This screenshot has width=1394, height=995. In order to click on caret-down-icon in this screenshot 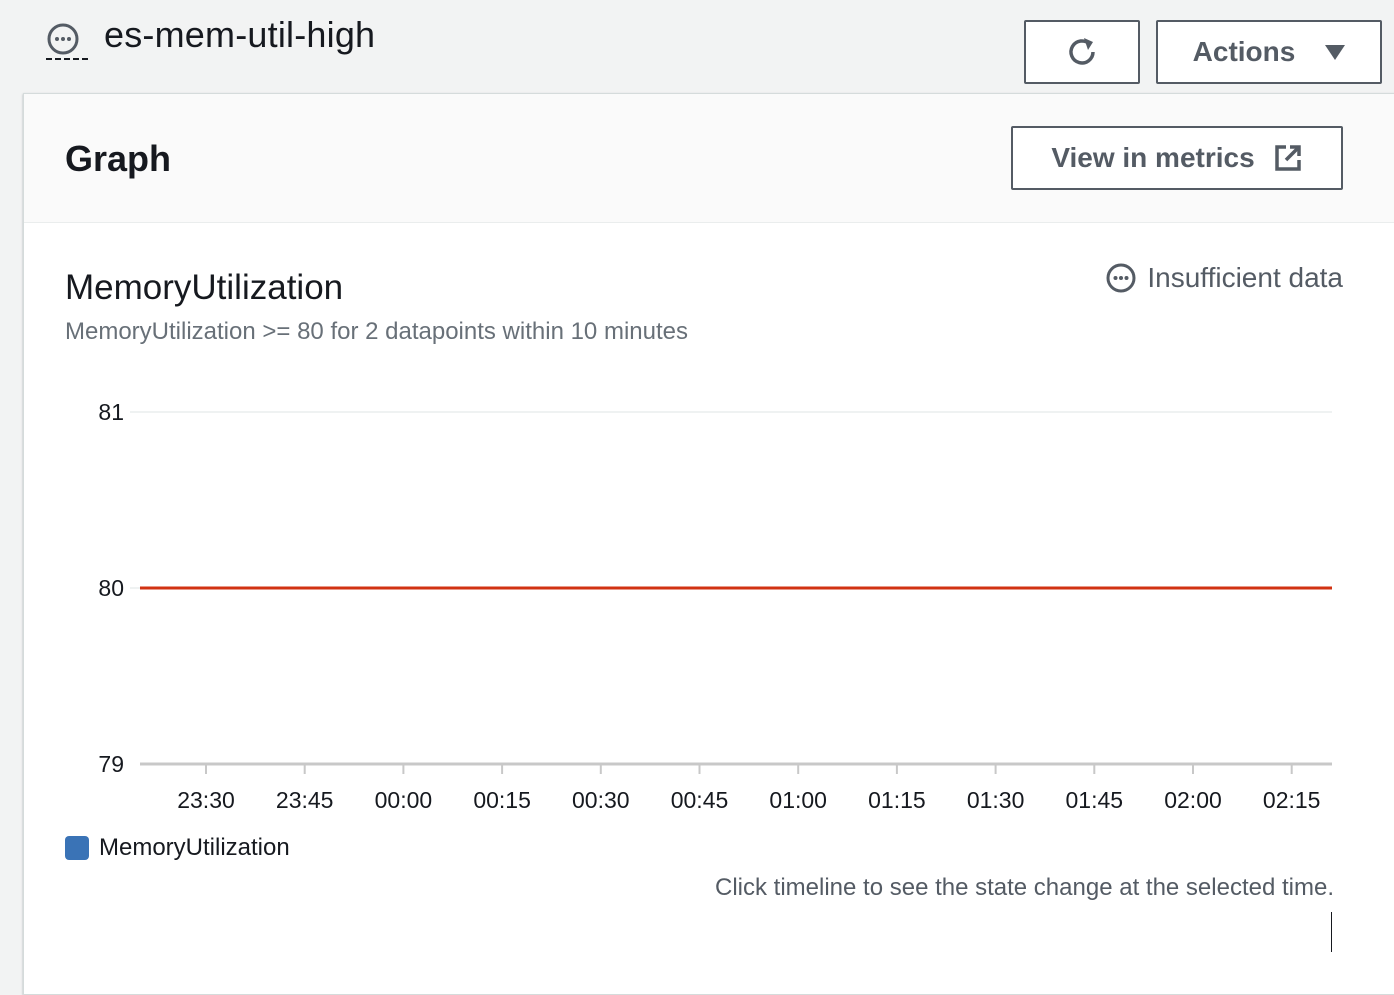, I will do `click(1335, 52)`.